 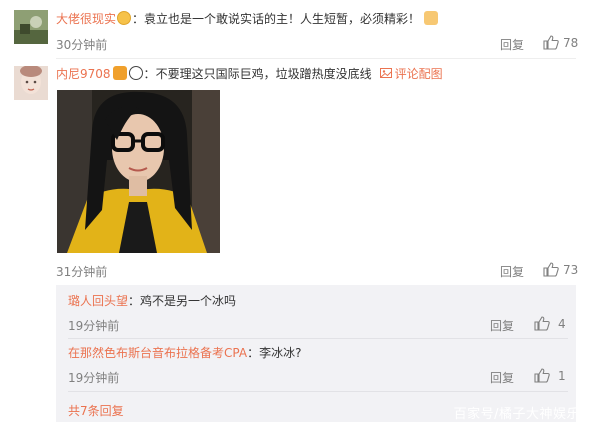 What do you see at coordinates (83, 74) in the screenshot?
I see `username-link: 内尼9708` at bounding box center [83, 74].